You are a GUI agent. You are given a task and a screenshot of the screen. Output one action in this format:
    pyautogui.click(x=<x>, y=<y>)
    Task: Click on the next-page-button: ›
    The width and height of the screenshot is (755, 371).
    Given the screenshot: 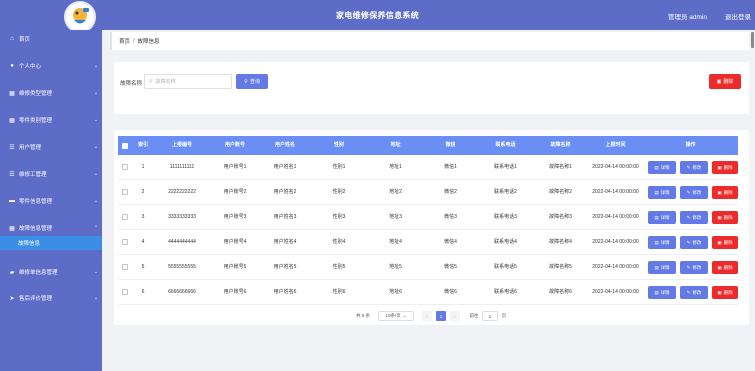 What is the action you would take?
    pyautogui.click(x=455, y=316)
    